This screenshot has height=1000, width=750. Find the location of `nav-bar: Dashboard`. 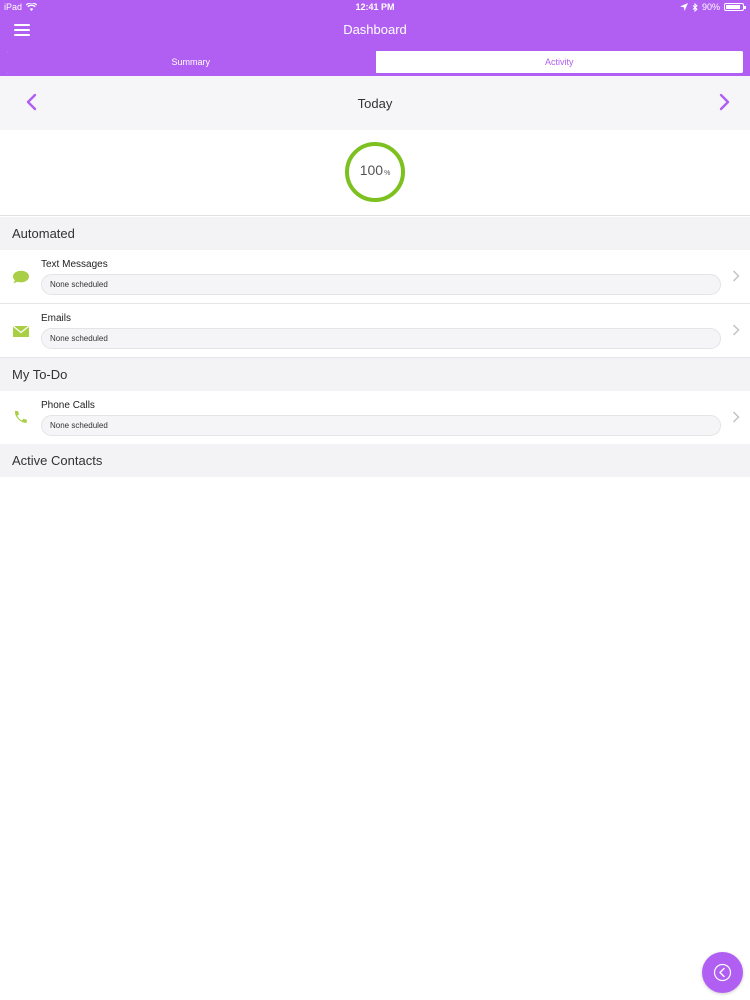

nav-bar: Dashboard is located at coordinates (375, 31).